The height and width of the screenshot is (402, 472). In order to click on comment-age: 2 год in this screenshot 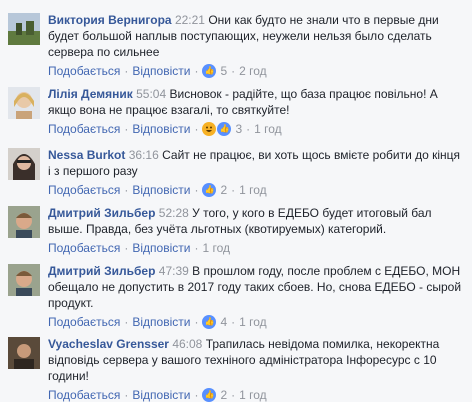, I will do `click(253, 71)`.